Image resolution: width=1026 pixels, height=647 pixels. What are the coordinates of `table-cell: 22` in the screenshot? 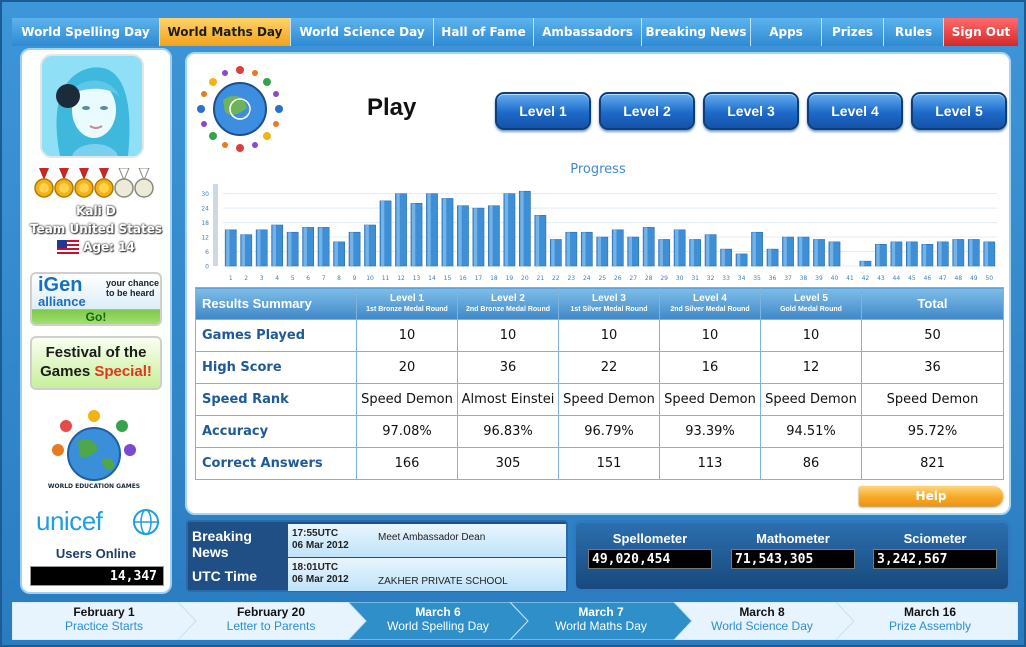 It's located at (609, 367).